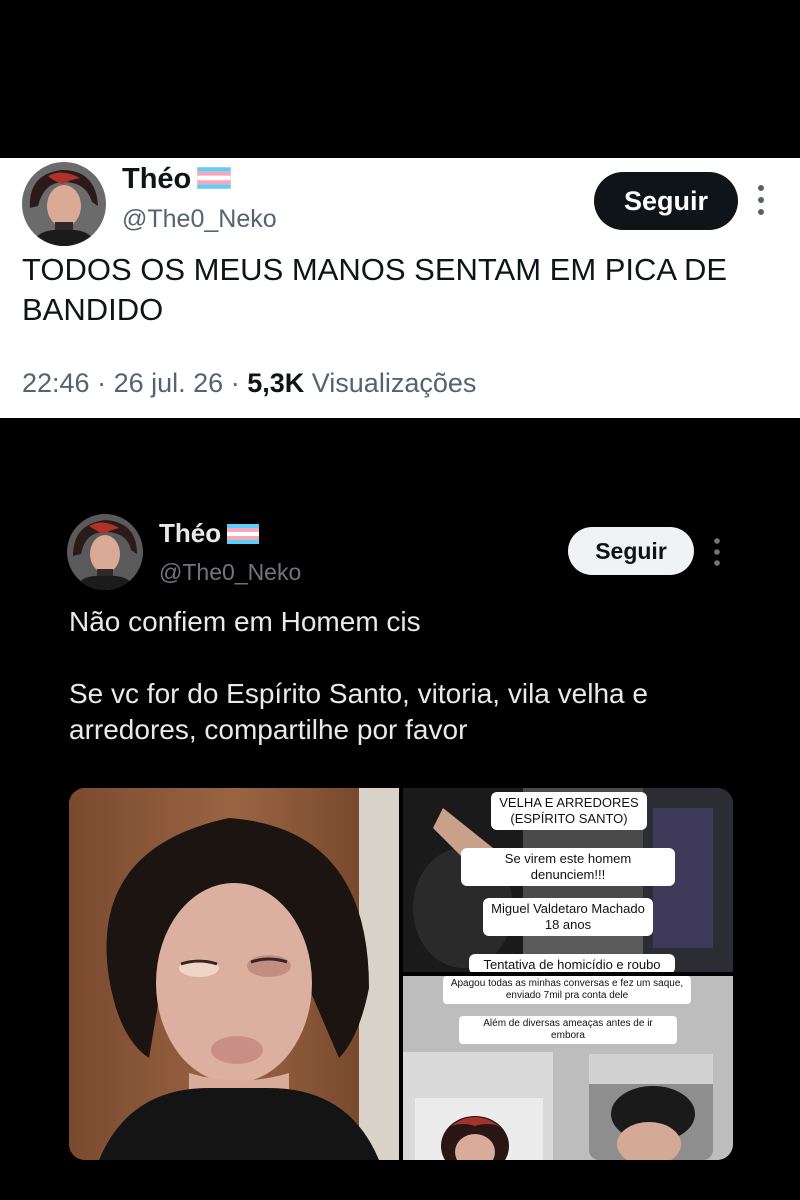 This screenshot has width=800, height=1200. I want to click on sticker-age-text: 18 anos, so click(568, 924).